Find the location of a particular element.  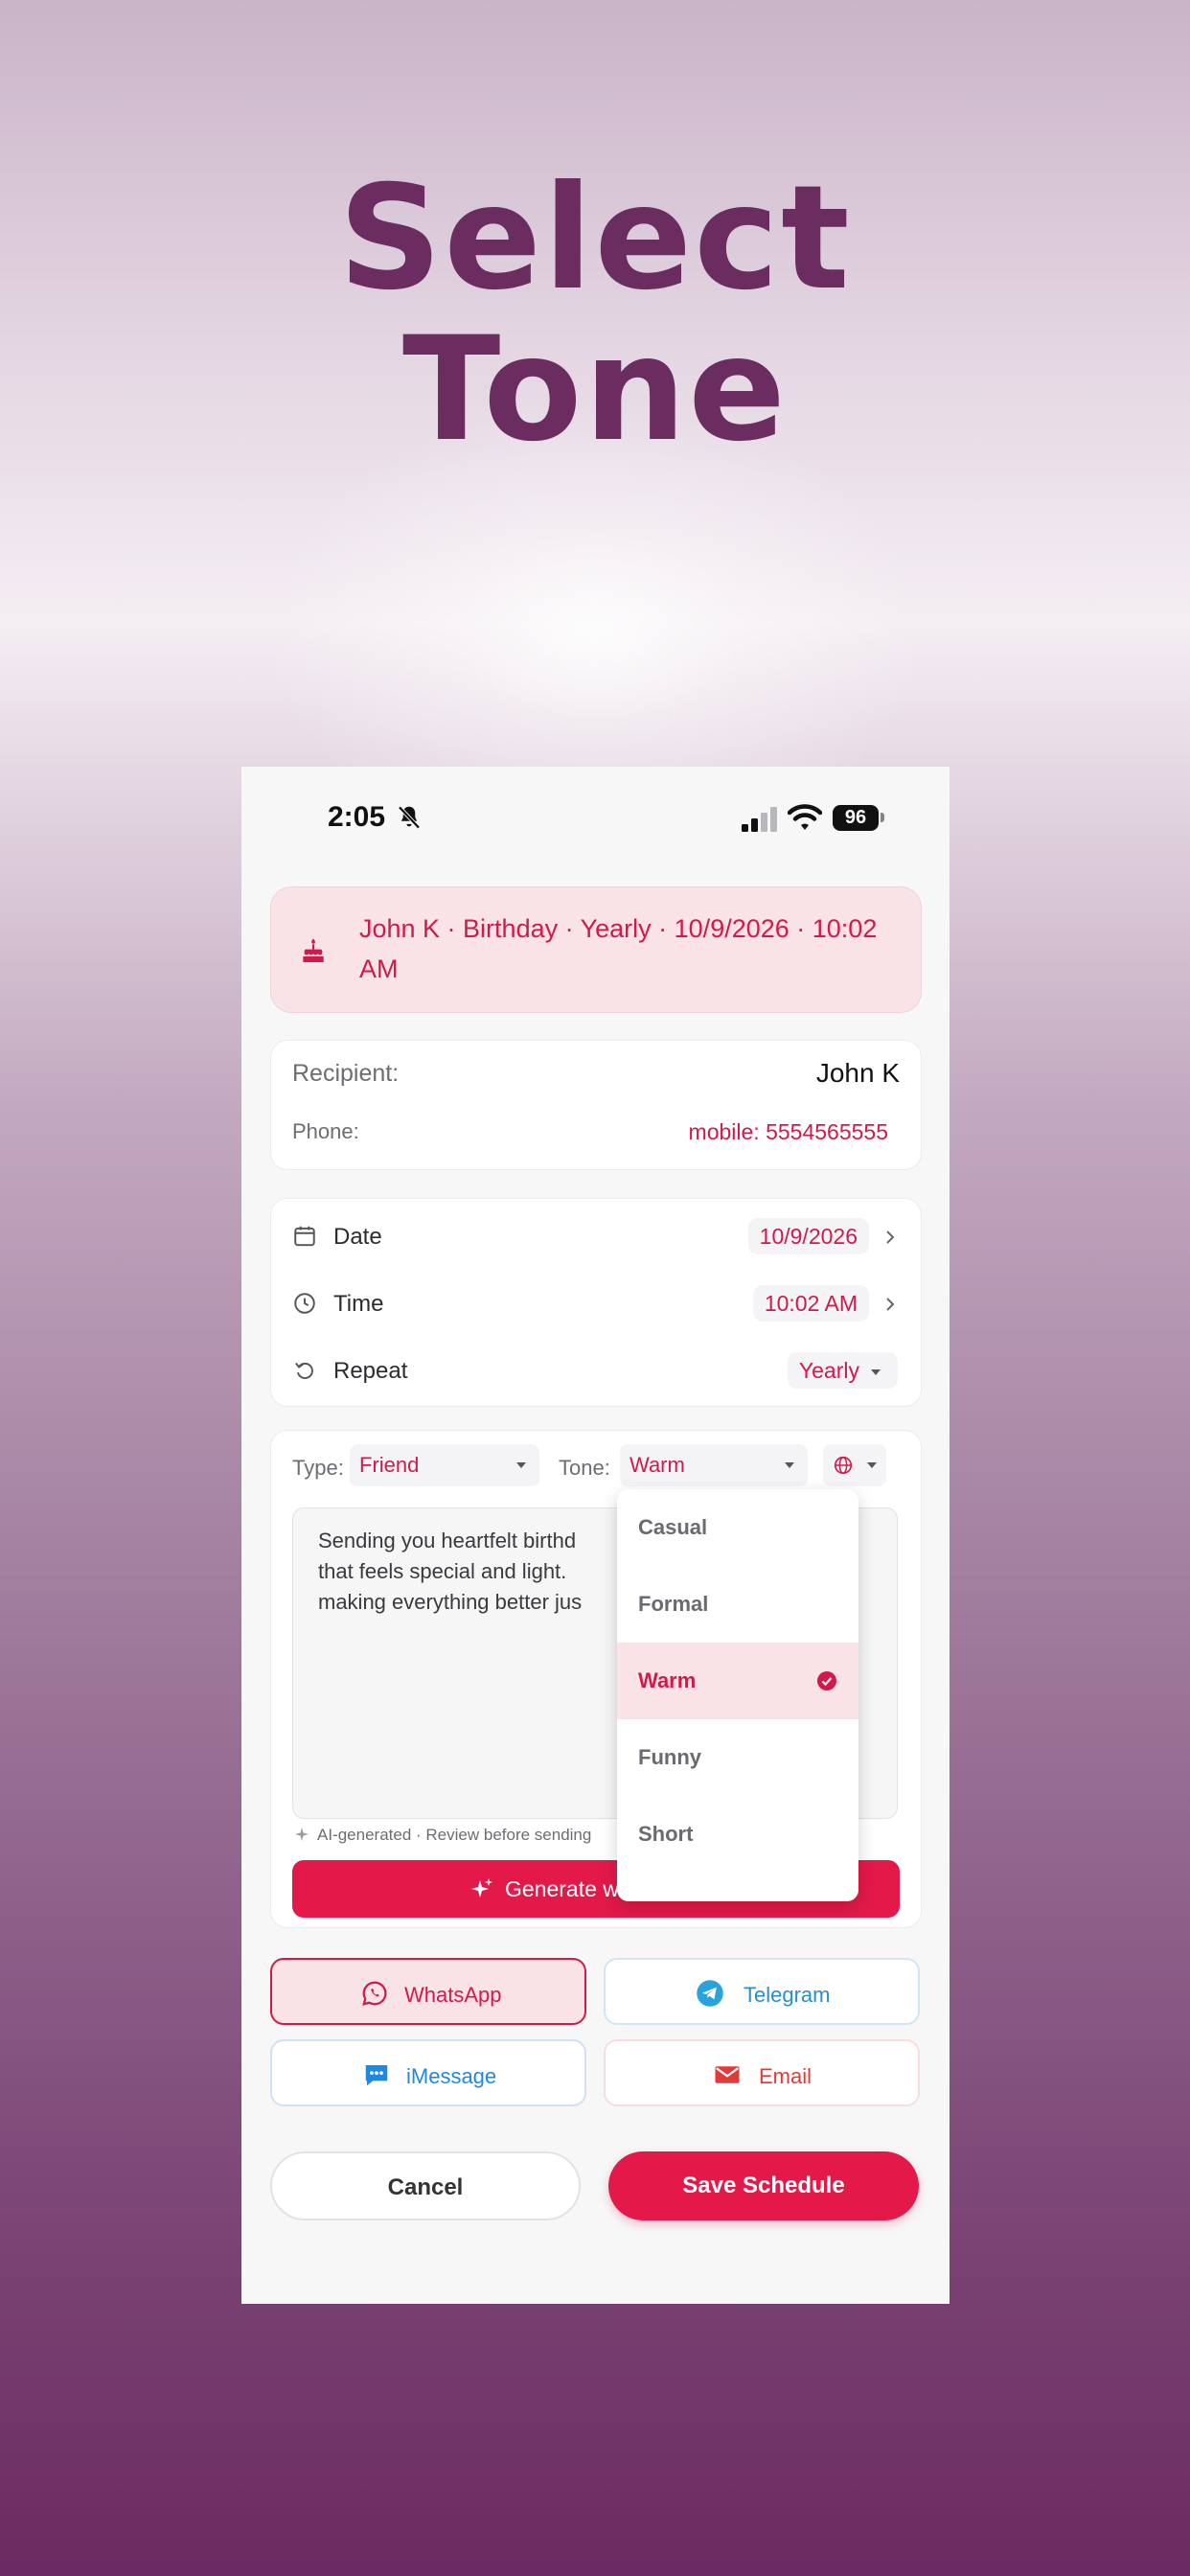

type-select: Friend is located at coordinates (445, 1465).